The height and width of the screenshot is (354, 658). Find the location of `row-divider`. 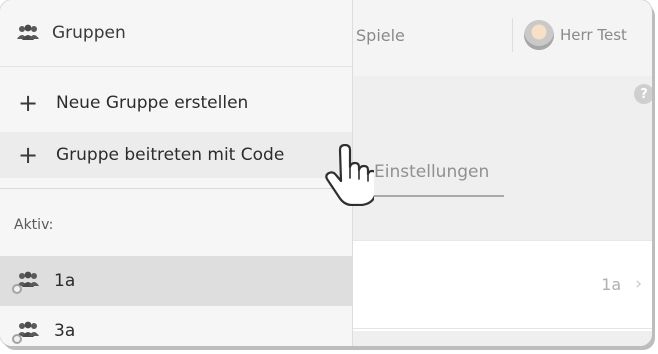

row-divider is located at coordinates (502, 328).